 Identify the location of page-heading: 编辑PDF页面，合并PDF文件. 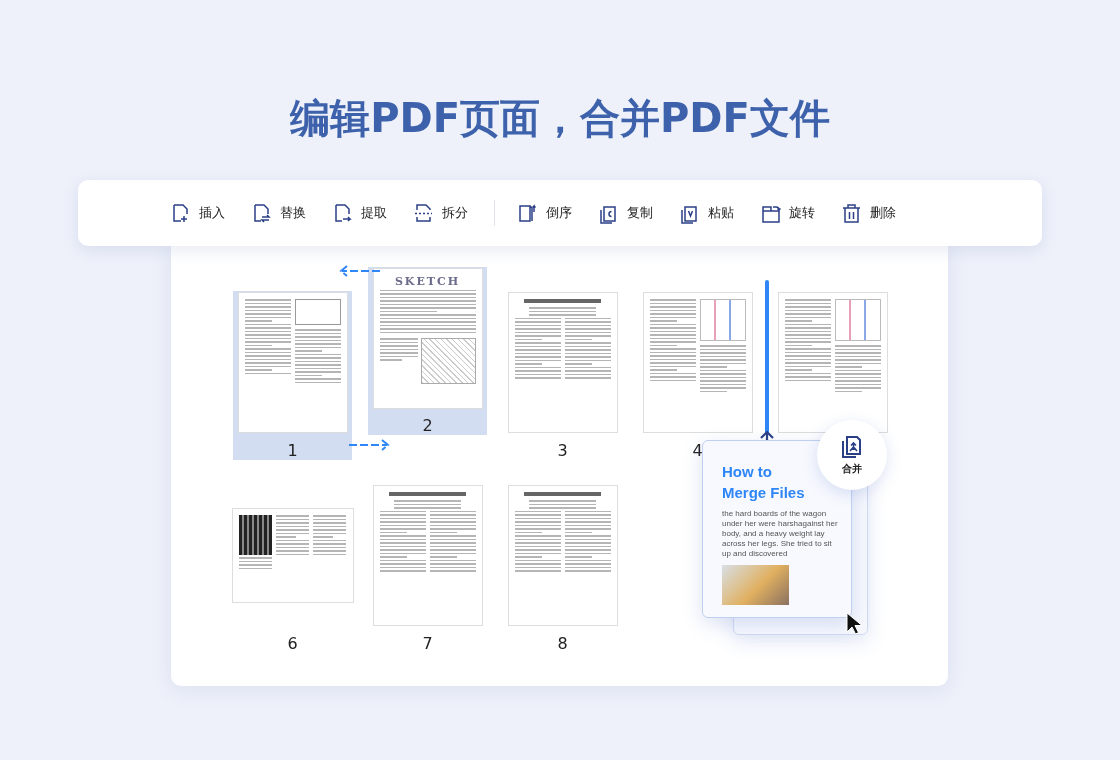
(560, 118).